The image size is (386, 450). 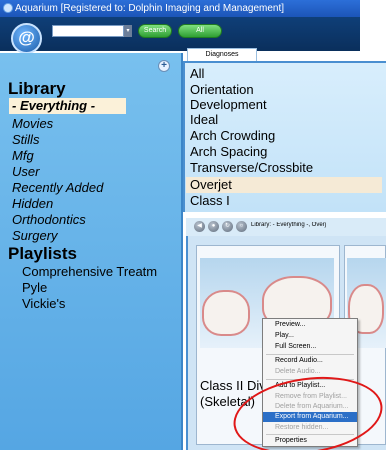 What do you see at coordinates (26, 38) in the screenshot?
I see `logo-icon: @` at bounding box center [26, 38].